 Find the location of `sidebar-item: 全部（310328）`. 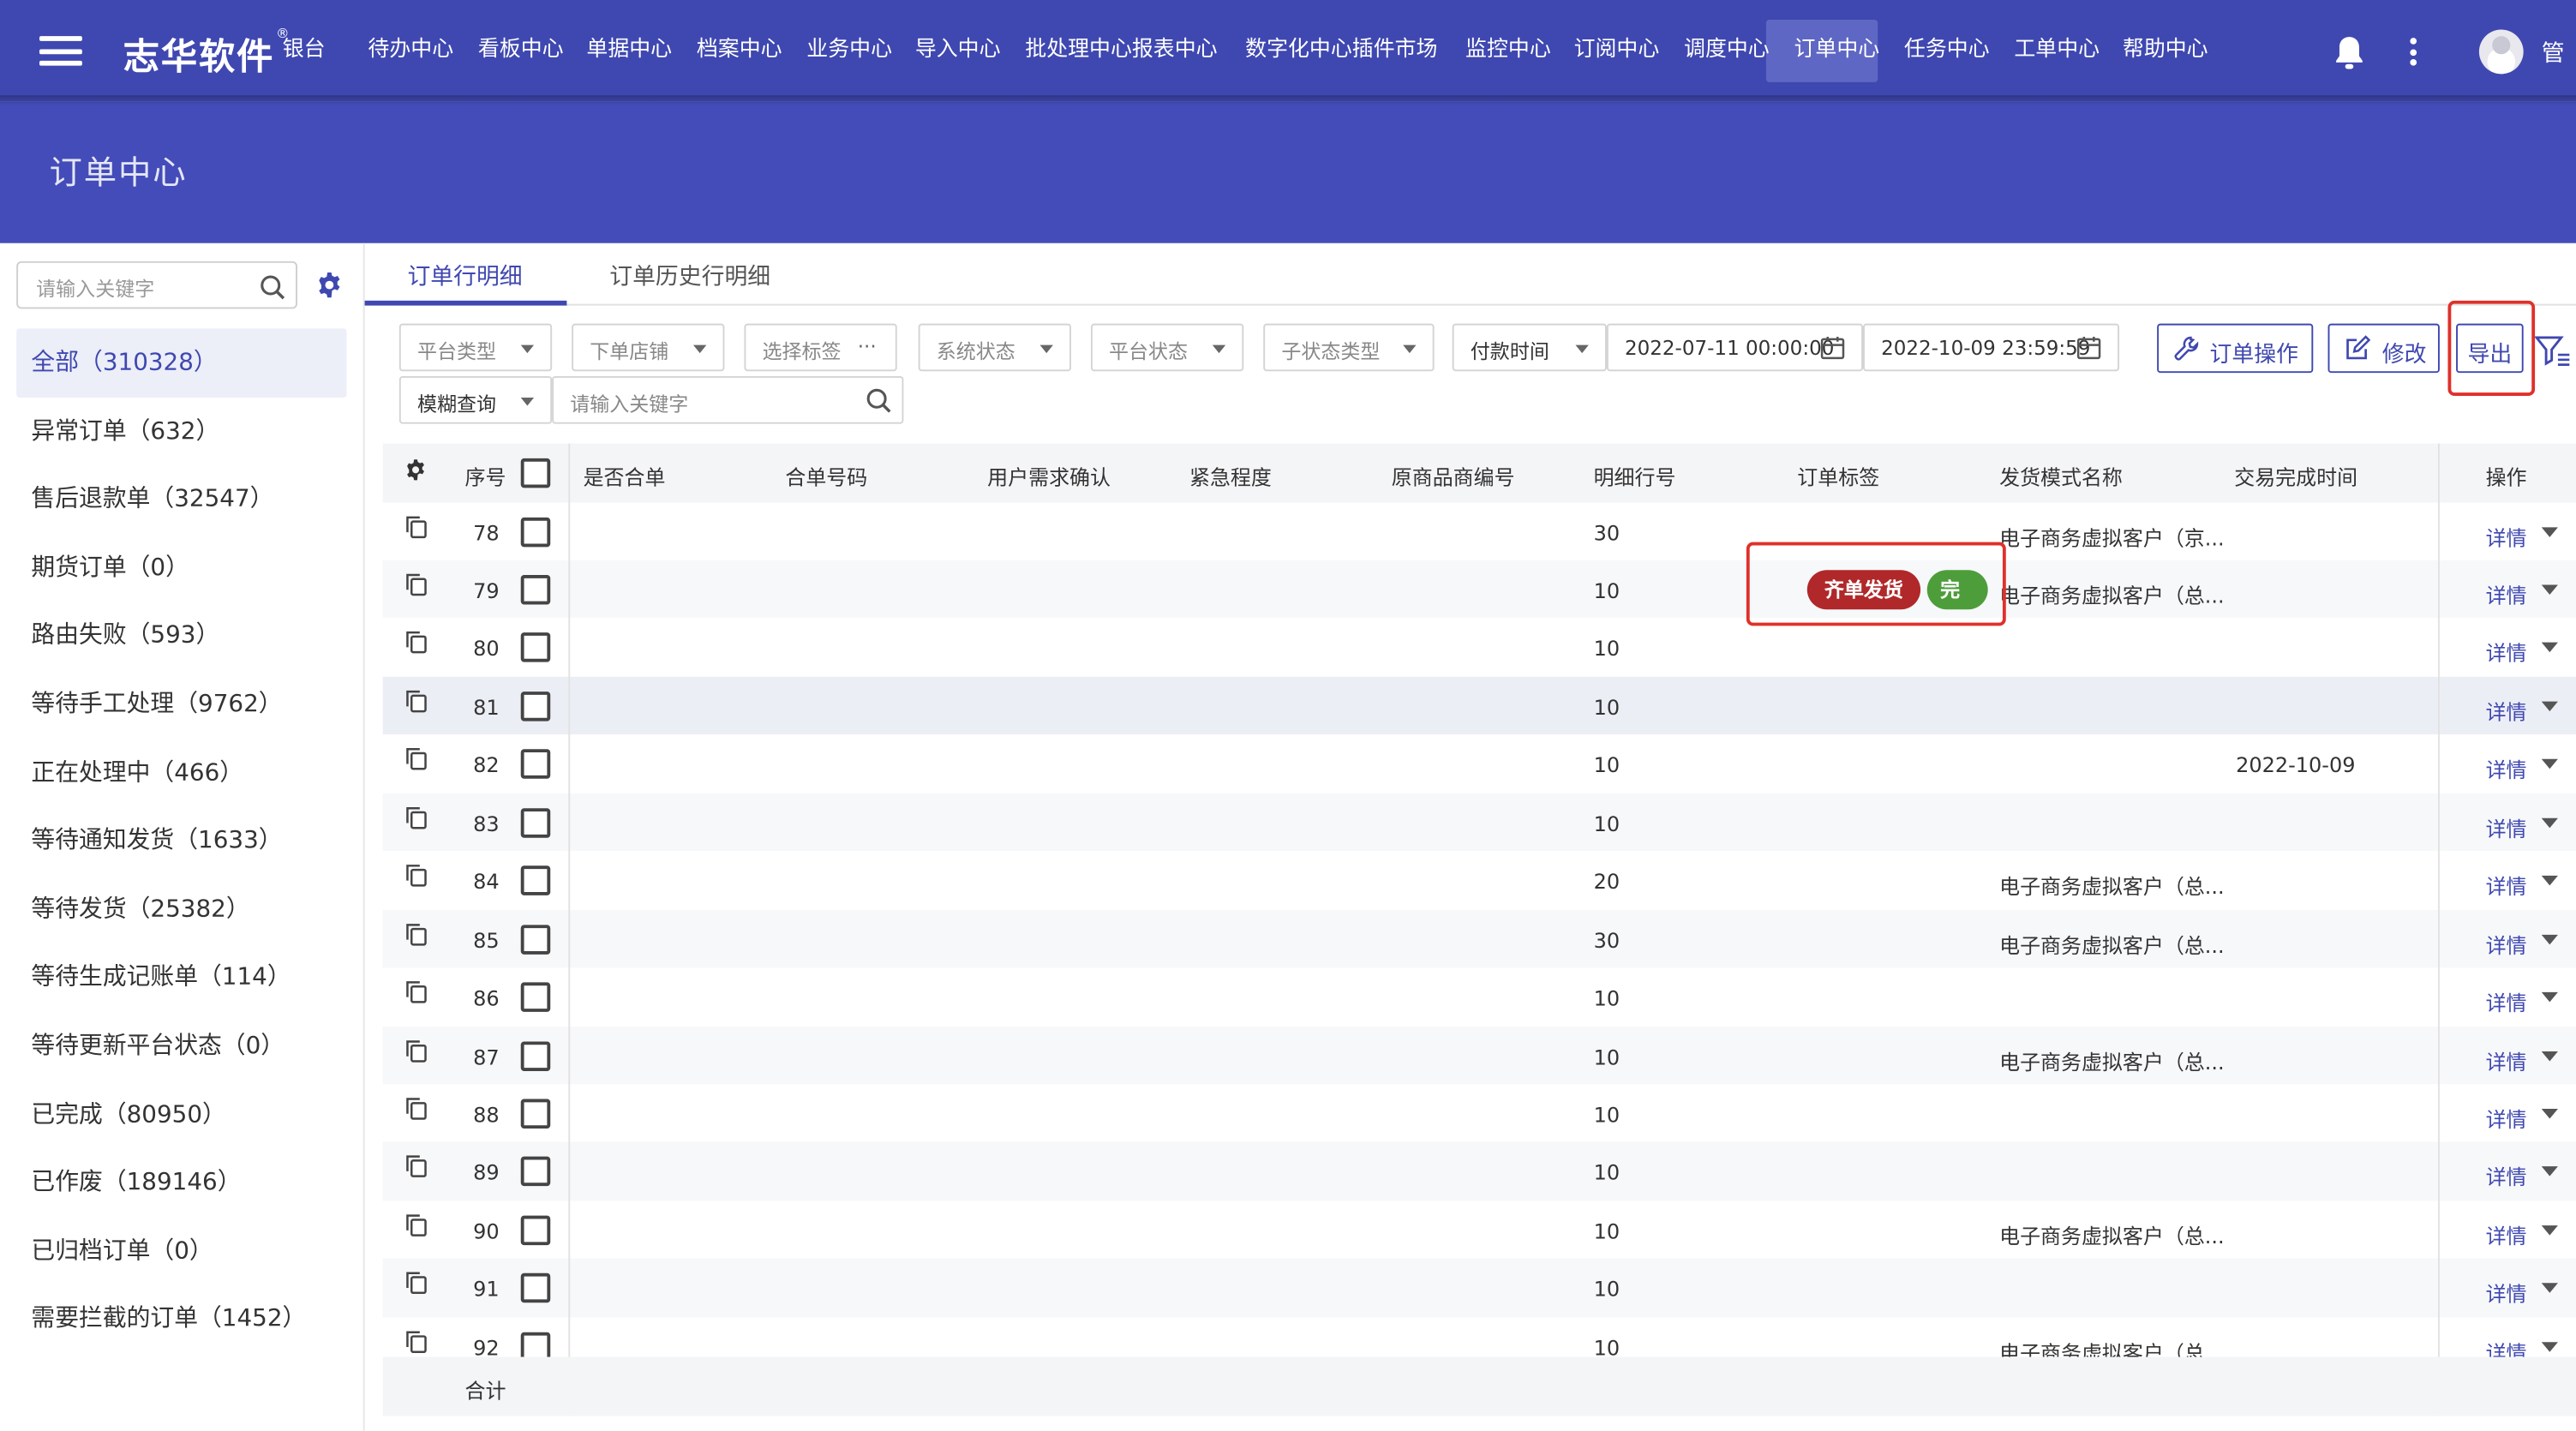

sidebar-item: 全部（310328） is located at coordinates (181, 363).